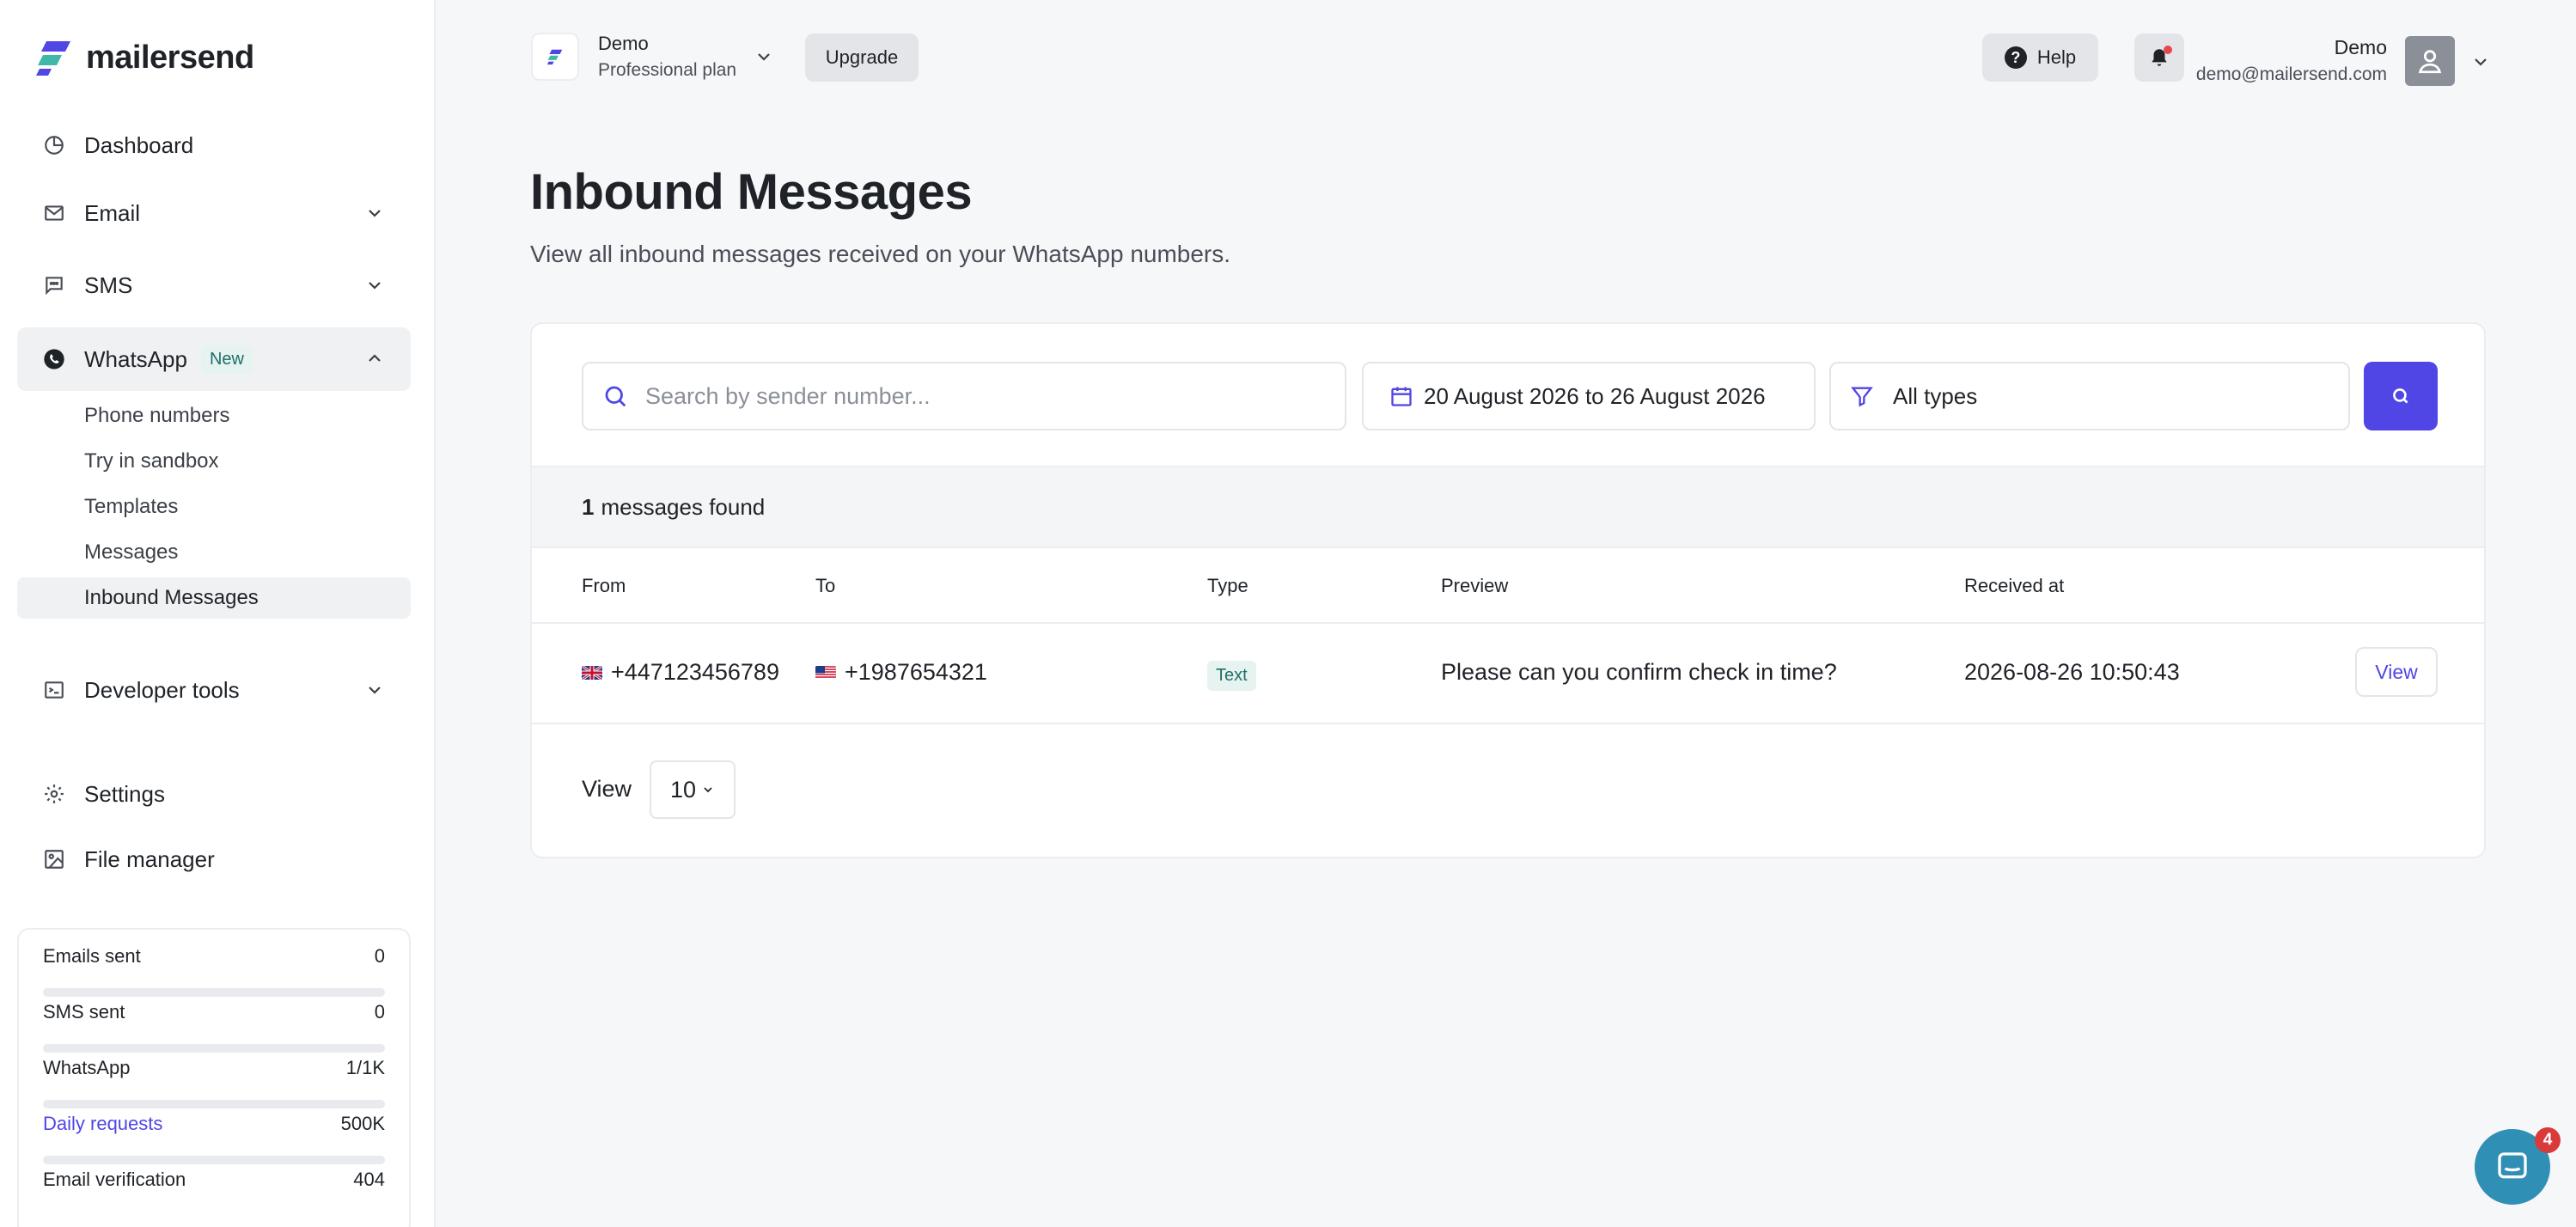  I want to click on sidebar-item-whatsapp: WhatsApp New, so click(214, 359).